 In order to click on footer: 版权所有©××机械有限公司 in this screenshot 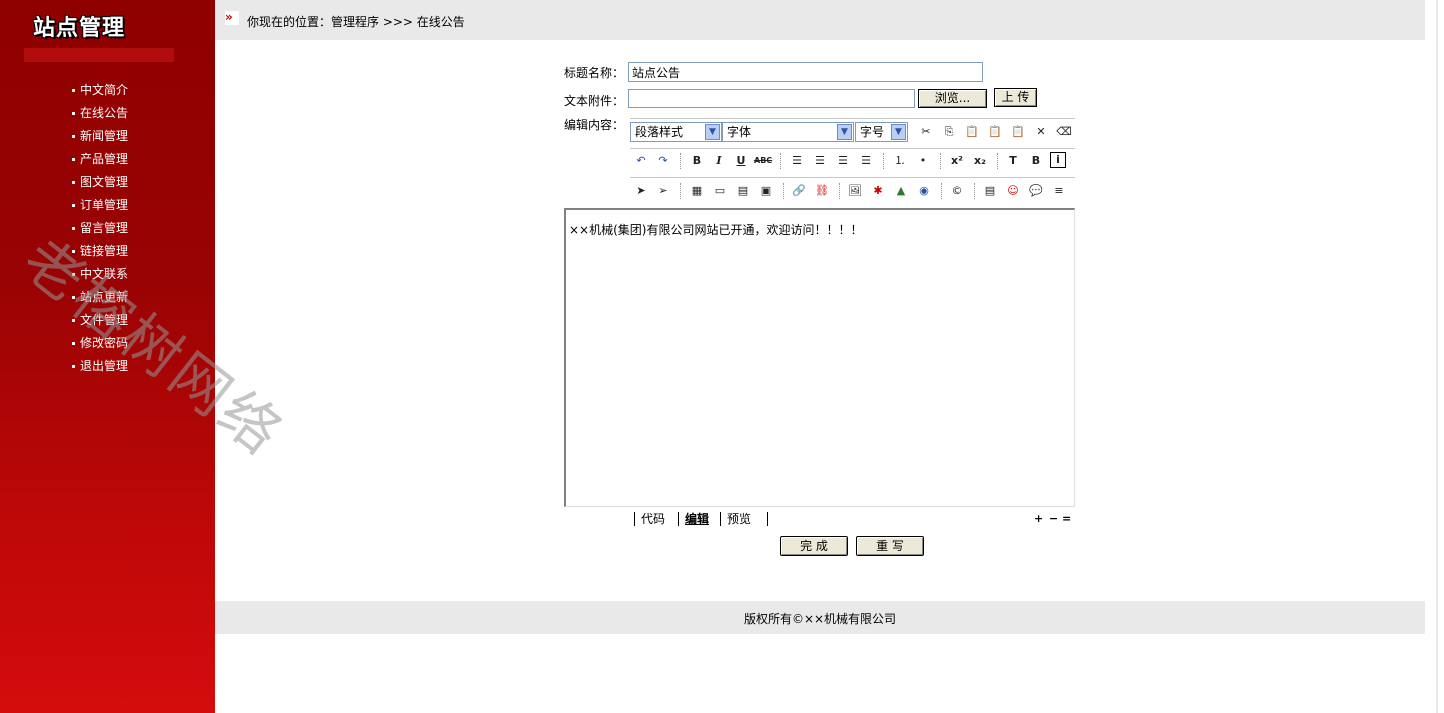, I will do `click(820, 617)`.